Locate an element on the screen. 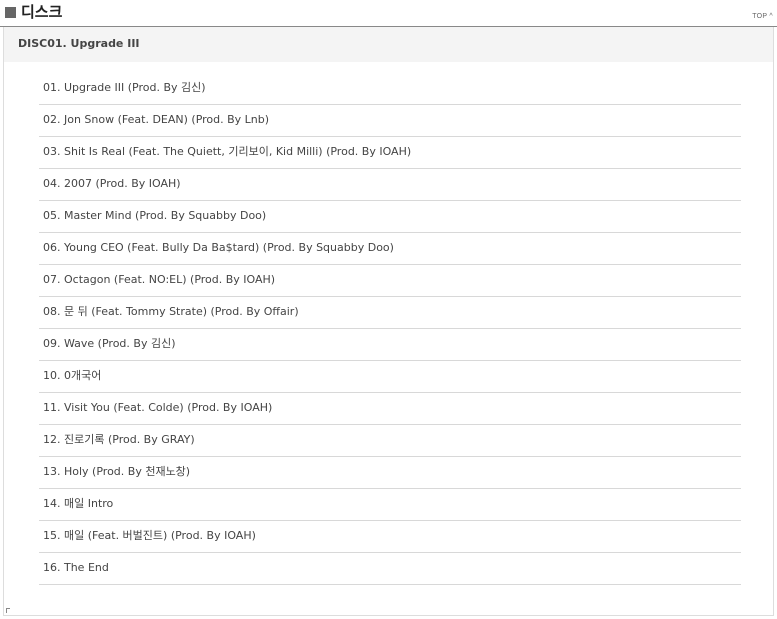 The height and width of the screenshot is (619, 777). disc-section-header: 디스크 TOP ^ is located at coordinates (388, 13).